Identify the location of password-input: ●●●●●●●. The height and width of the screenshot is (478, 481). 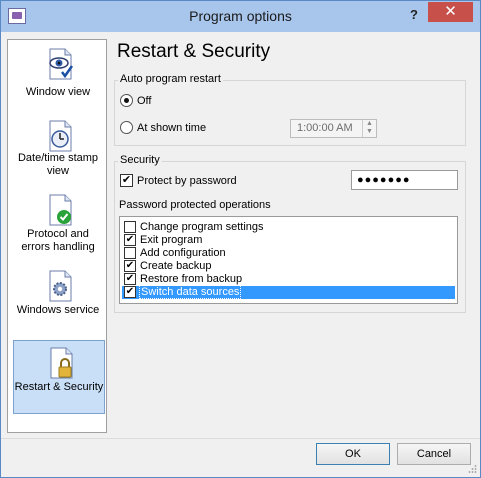
(404, 180).